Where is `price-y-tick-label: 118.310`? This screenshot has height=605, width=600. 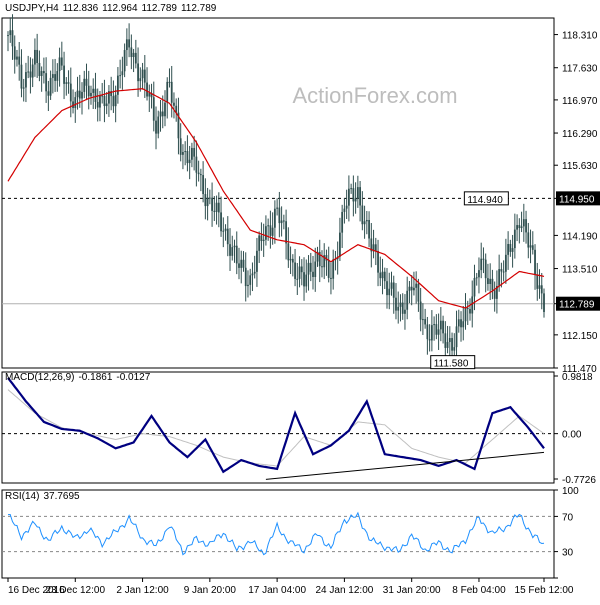
price-y-tick-label: 118.310 is located at coordinates (580, 36).